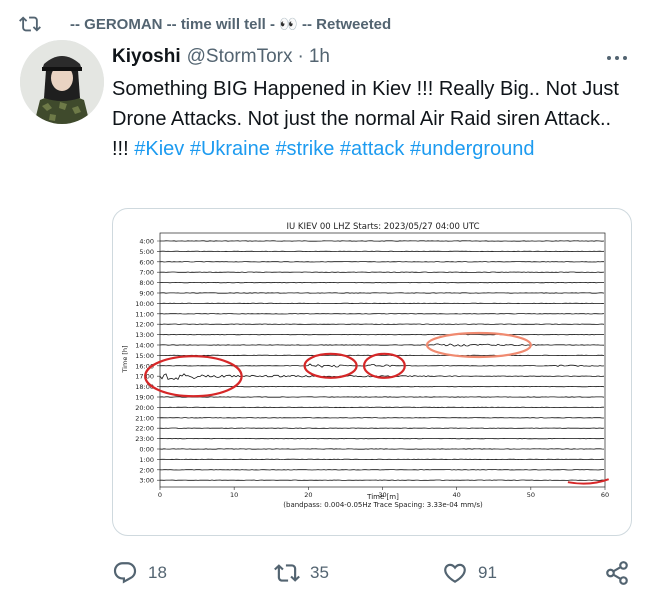 The image size is (655, 600). I want to click on hour-label: 7:00, so click(146, 273).